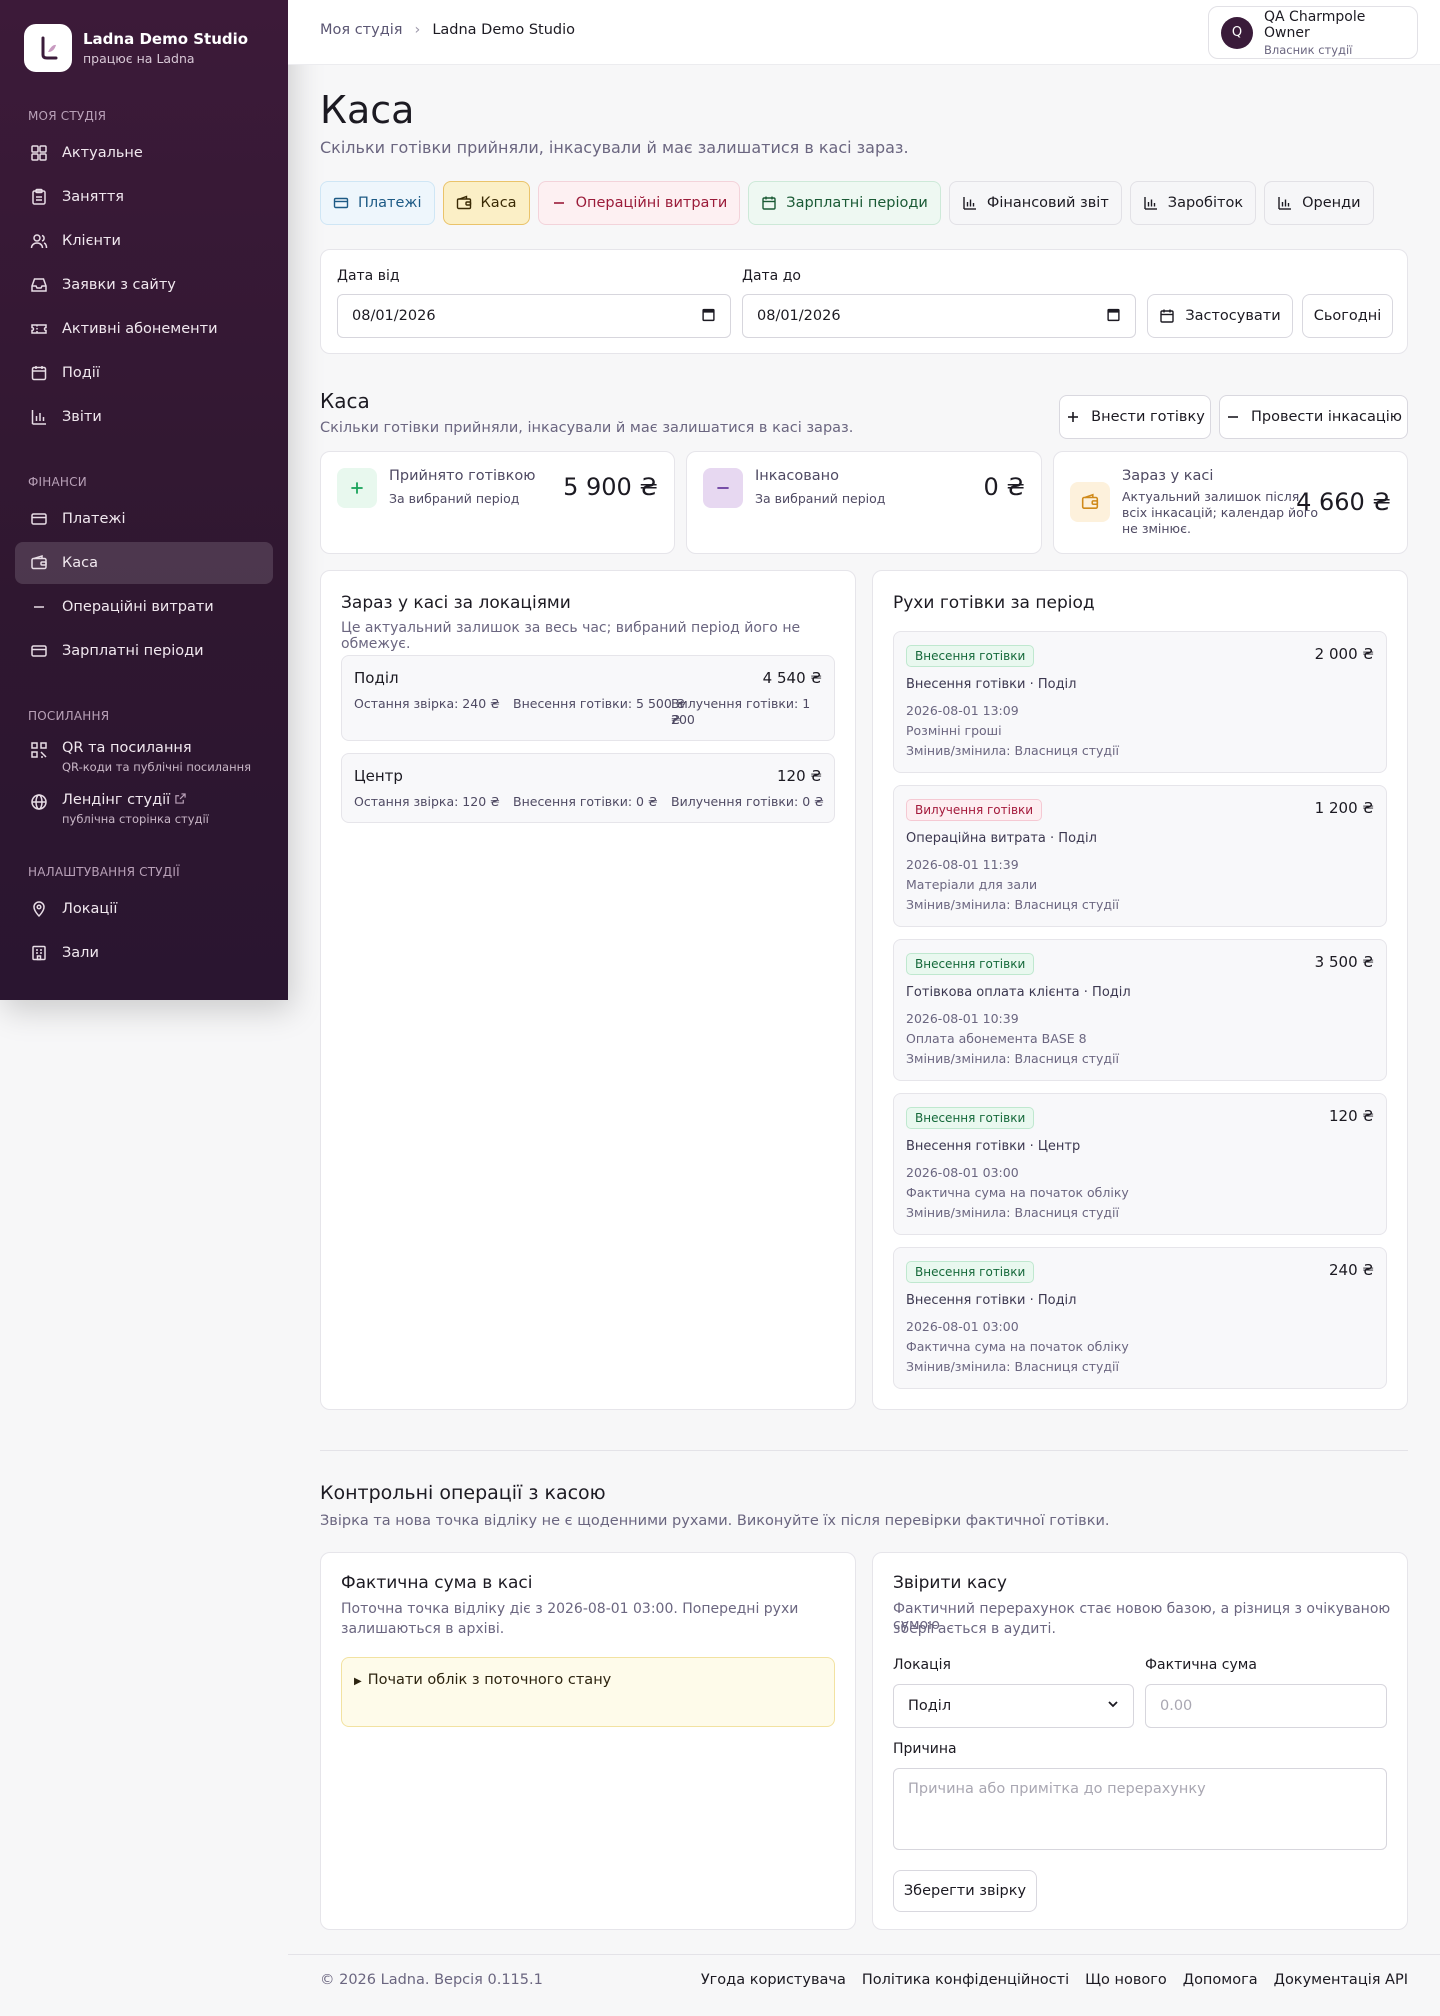 The height and width of the screenshot is (2016, 1440). What do you see at coordinates (127, 748) in the screenshot?
I see `sidebar-item-label: QR та посилання` at bounding box center [127, 748].